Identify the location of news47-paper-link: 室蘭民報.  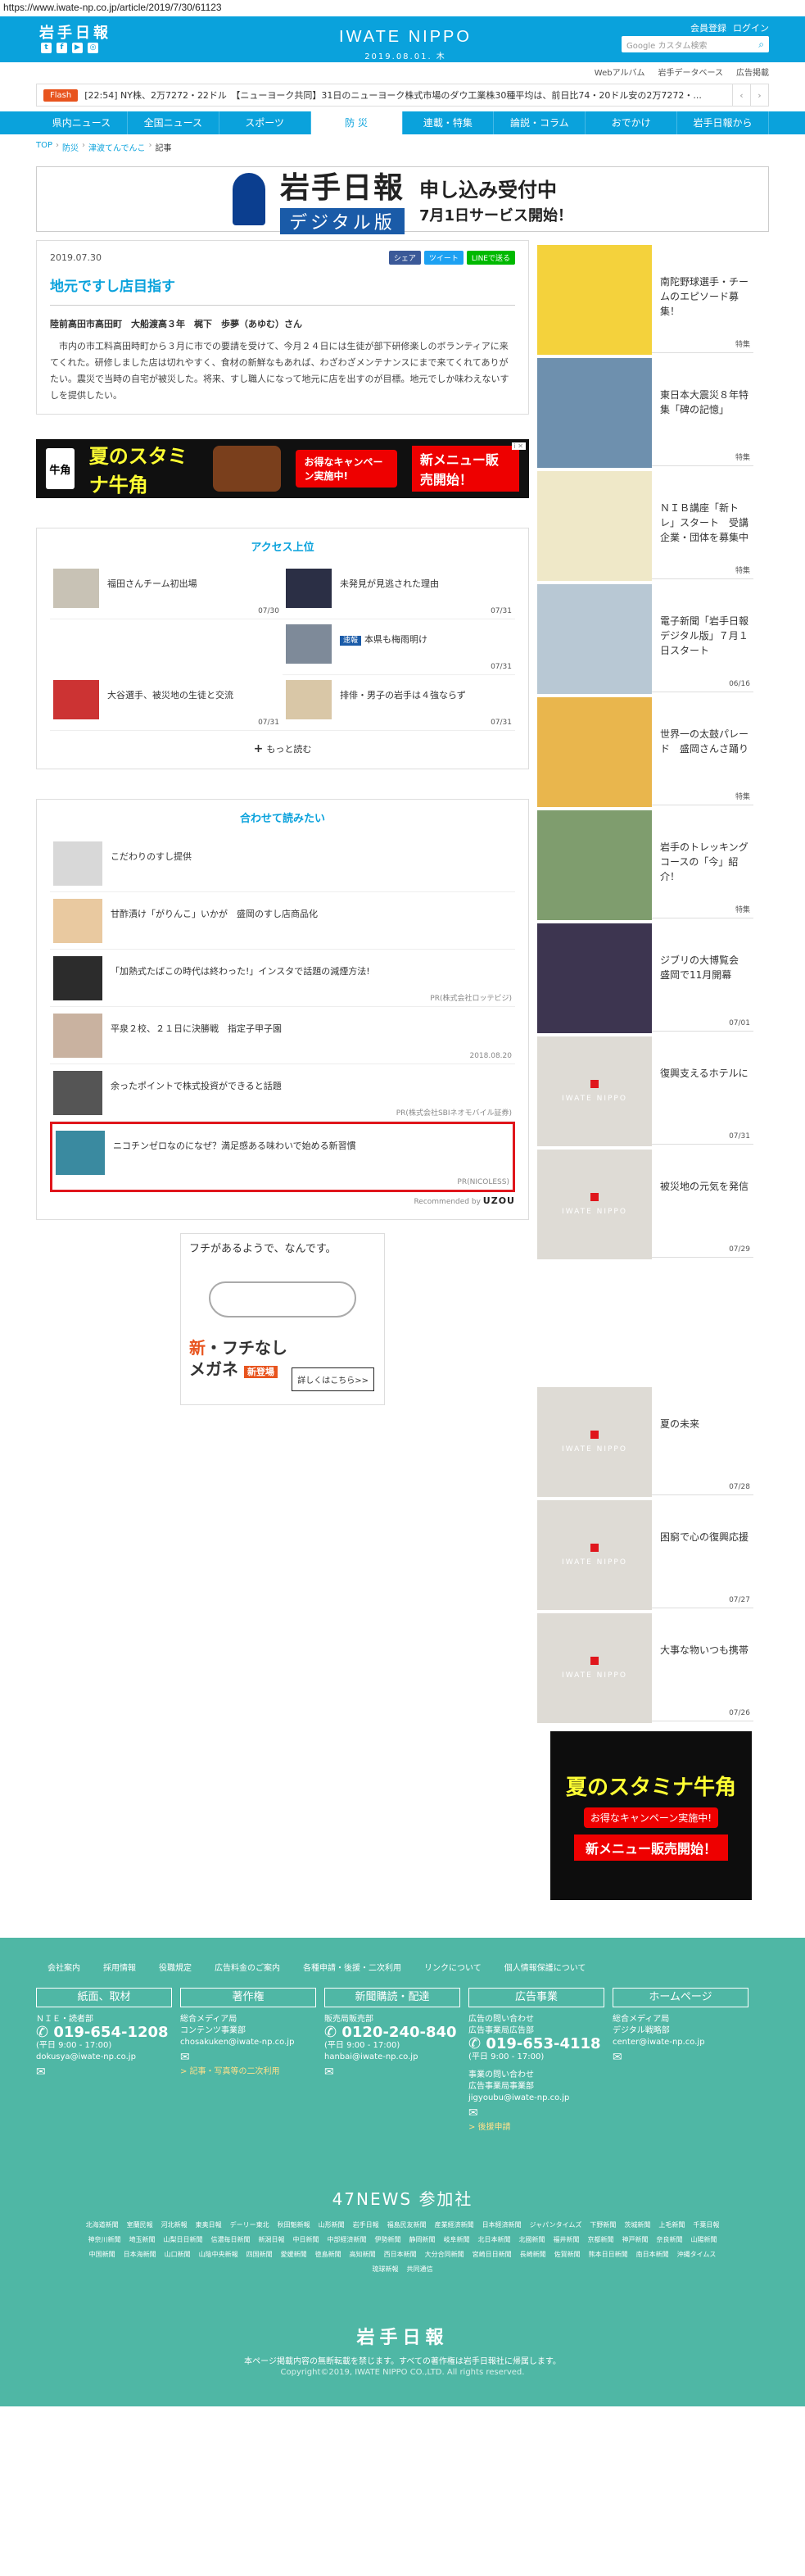
(140, 2225).